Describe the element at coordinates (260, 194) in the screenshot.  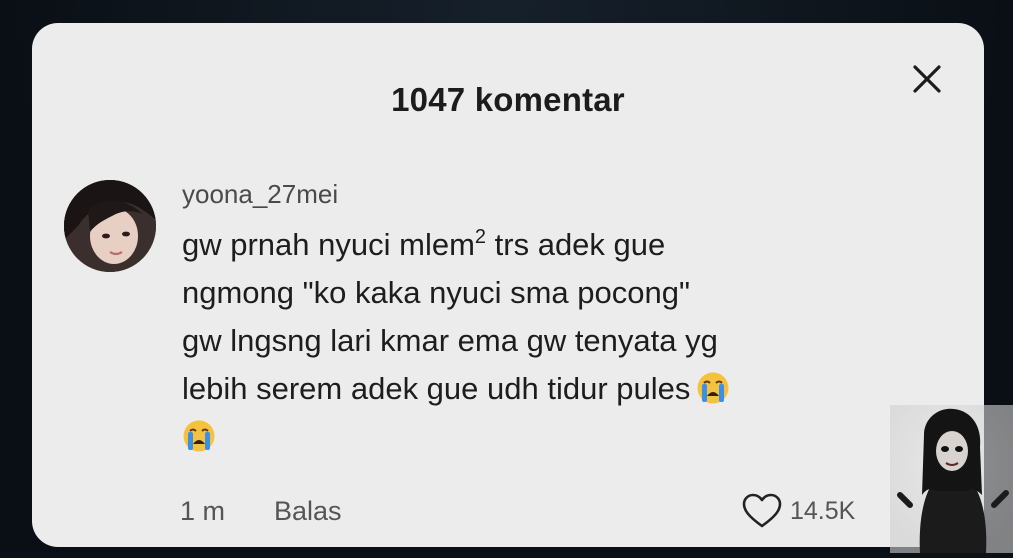
I see `comment-username: yoona_27mei` at that location.